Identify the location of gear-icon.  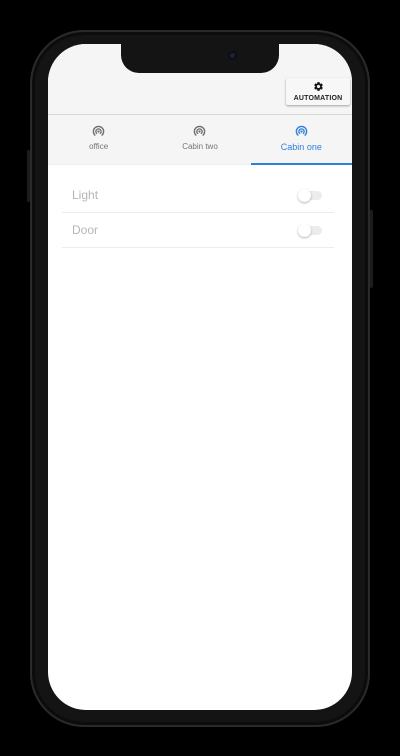
(318, 86).